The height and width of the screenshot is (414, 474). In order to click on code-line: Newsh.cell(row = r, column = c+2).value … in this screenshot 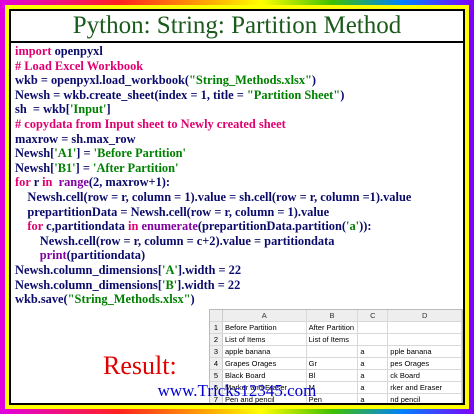, I will do `click(237, 241)`.